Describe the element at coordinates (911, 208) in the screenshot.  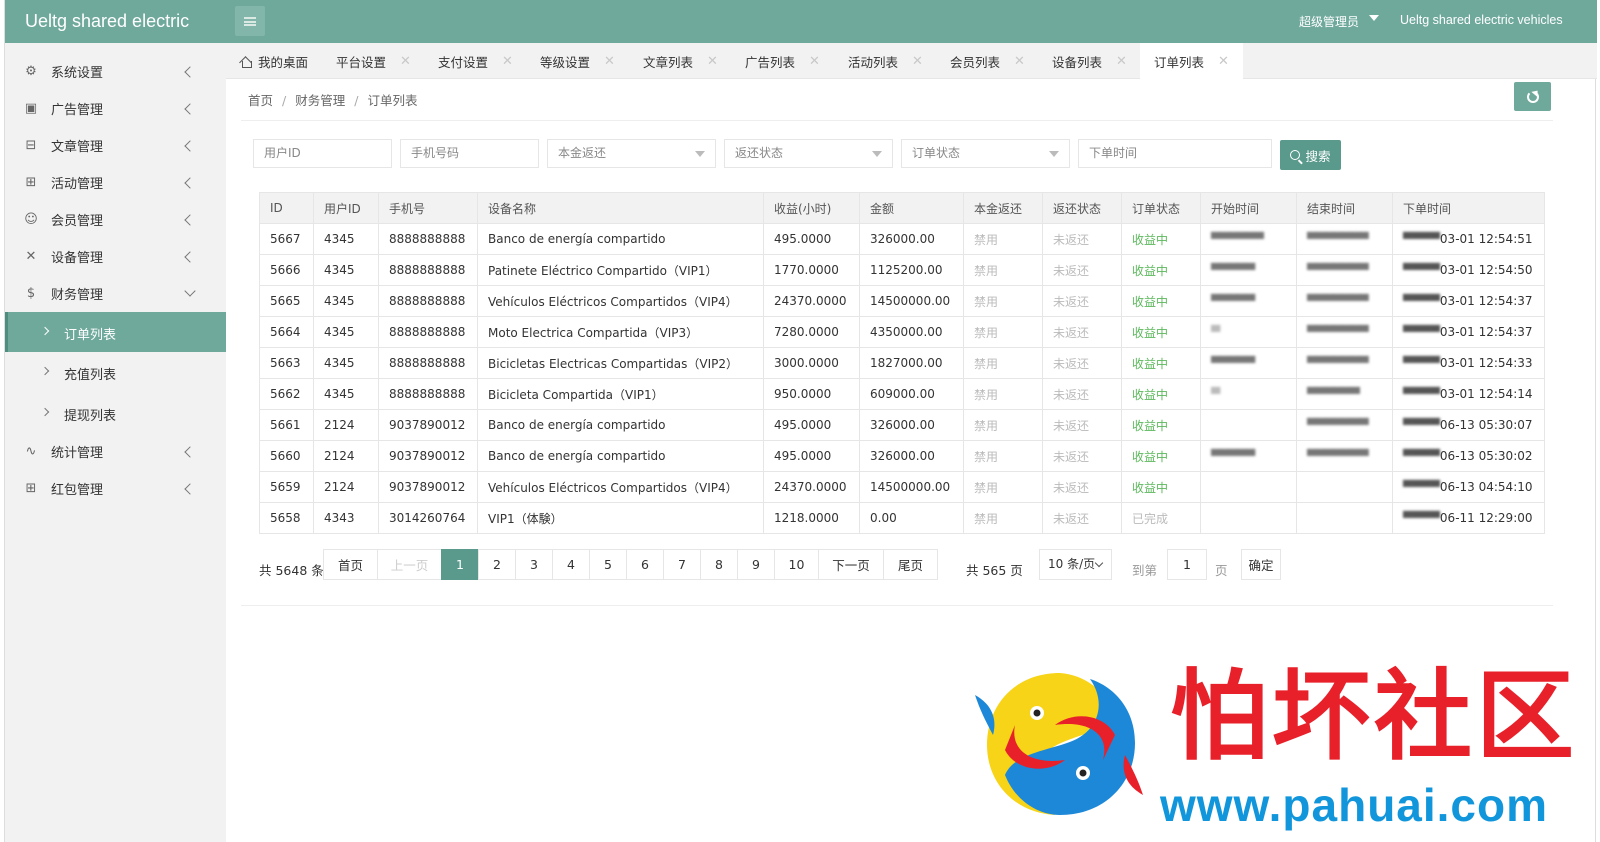
I see `column-header: 金额` at that location.